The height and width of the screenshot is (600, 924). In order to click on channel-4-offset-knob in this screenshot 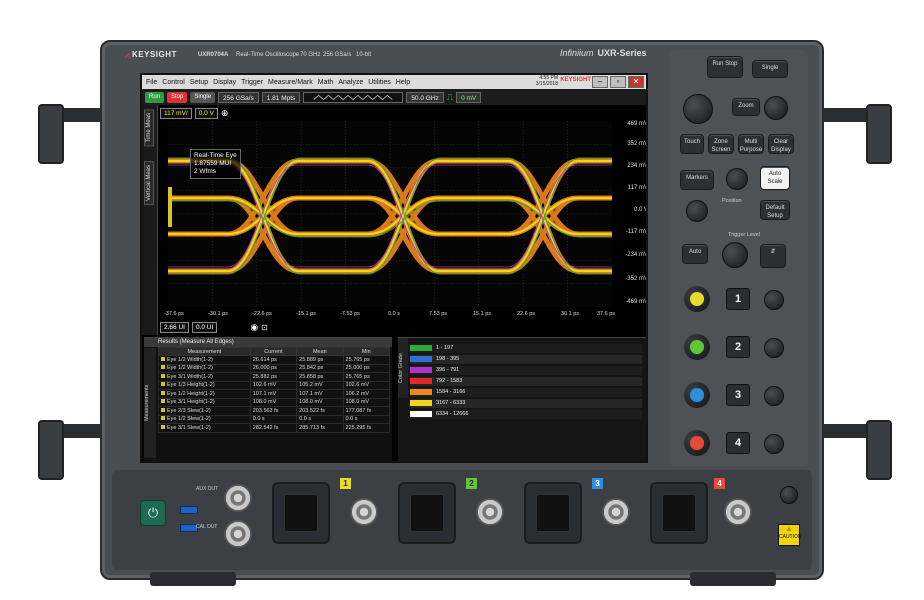, I will do `click(774, 444)`.